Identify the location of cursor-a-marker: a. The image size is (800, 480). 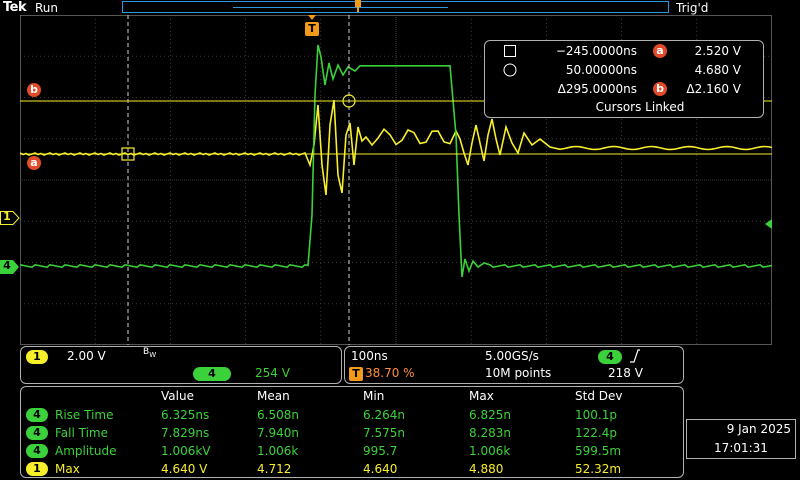
(34, 163).